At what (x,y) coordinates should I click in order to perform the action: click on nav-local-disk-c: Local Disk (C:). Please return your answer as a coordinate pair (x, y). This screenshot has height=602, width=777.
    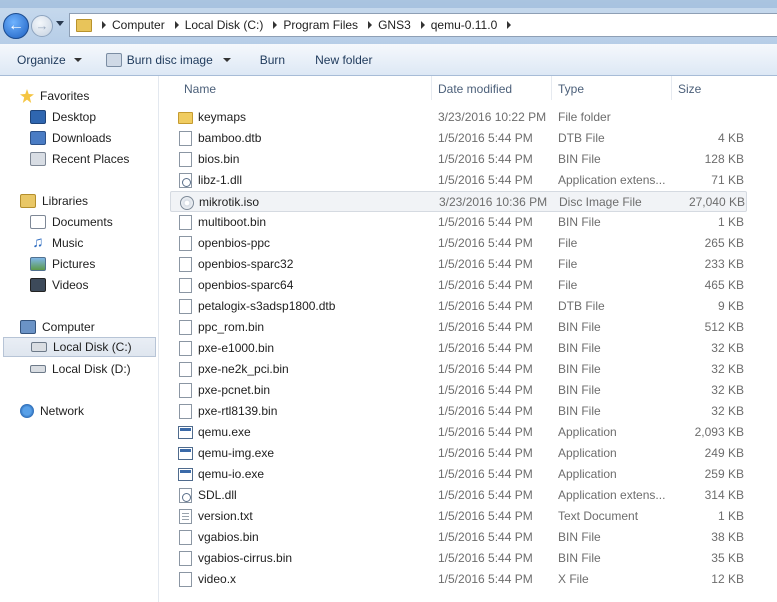
    Looking at the image, I should click on (79, 347).